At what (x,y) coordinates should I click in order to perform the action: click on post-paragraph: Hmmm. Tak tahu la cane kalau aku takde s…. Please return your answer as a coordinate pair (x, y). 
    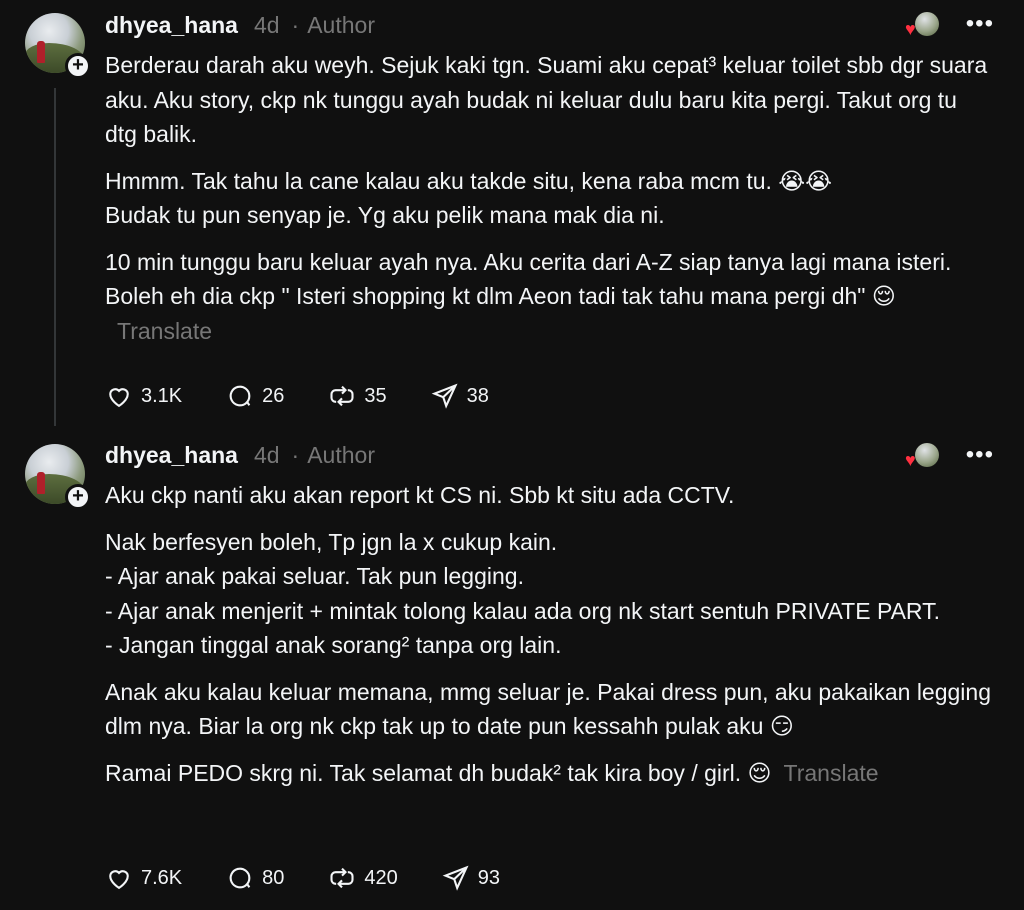
    Looking at the image, I should click on (469, 198).